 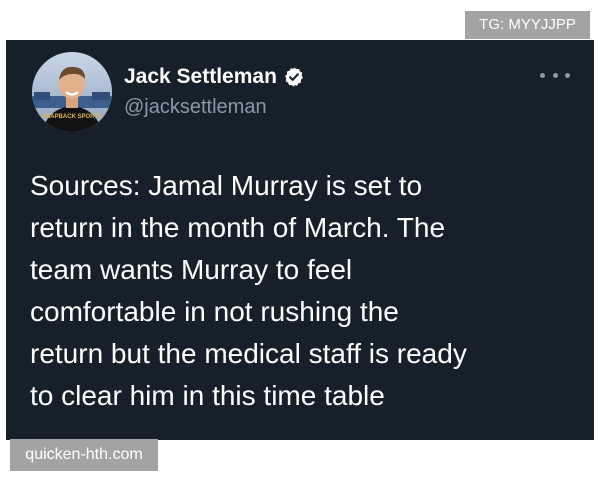 I want to click on avatar-image: SNAPBACK SPORTS, so click(x=72, y=92).